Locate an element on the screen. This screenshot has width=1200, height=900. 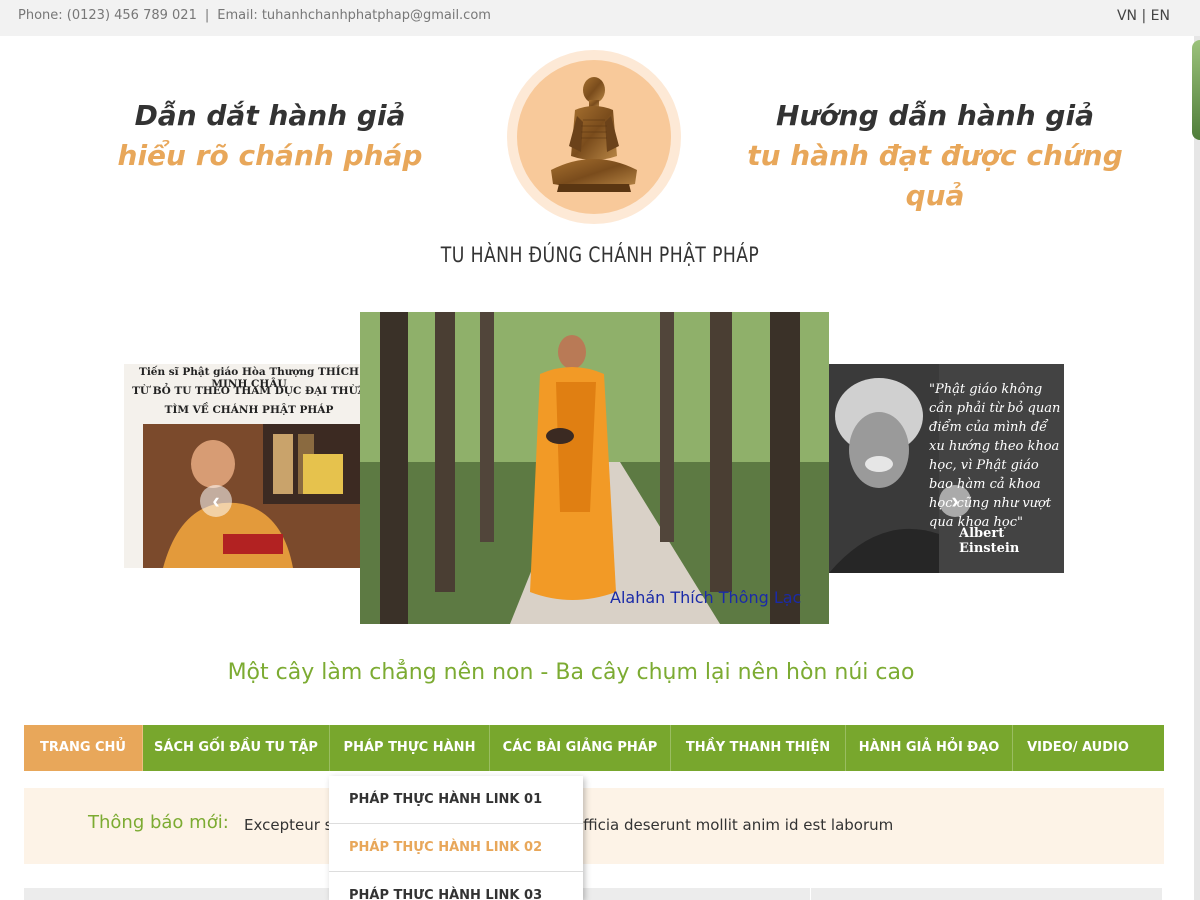
buddha-statue-icon is located at coordinates (594, 134).